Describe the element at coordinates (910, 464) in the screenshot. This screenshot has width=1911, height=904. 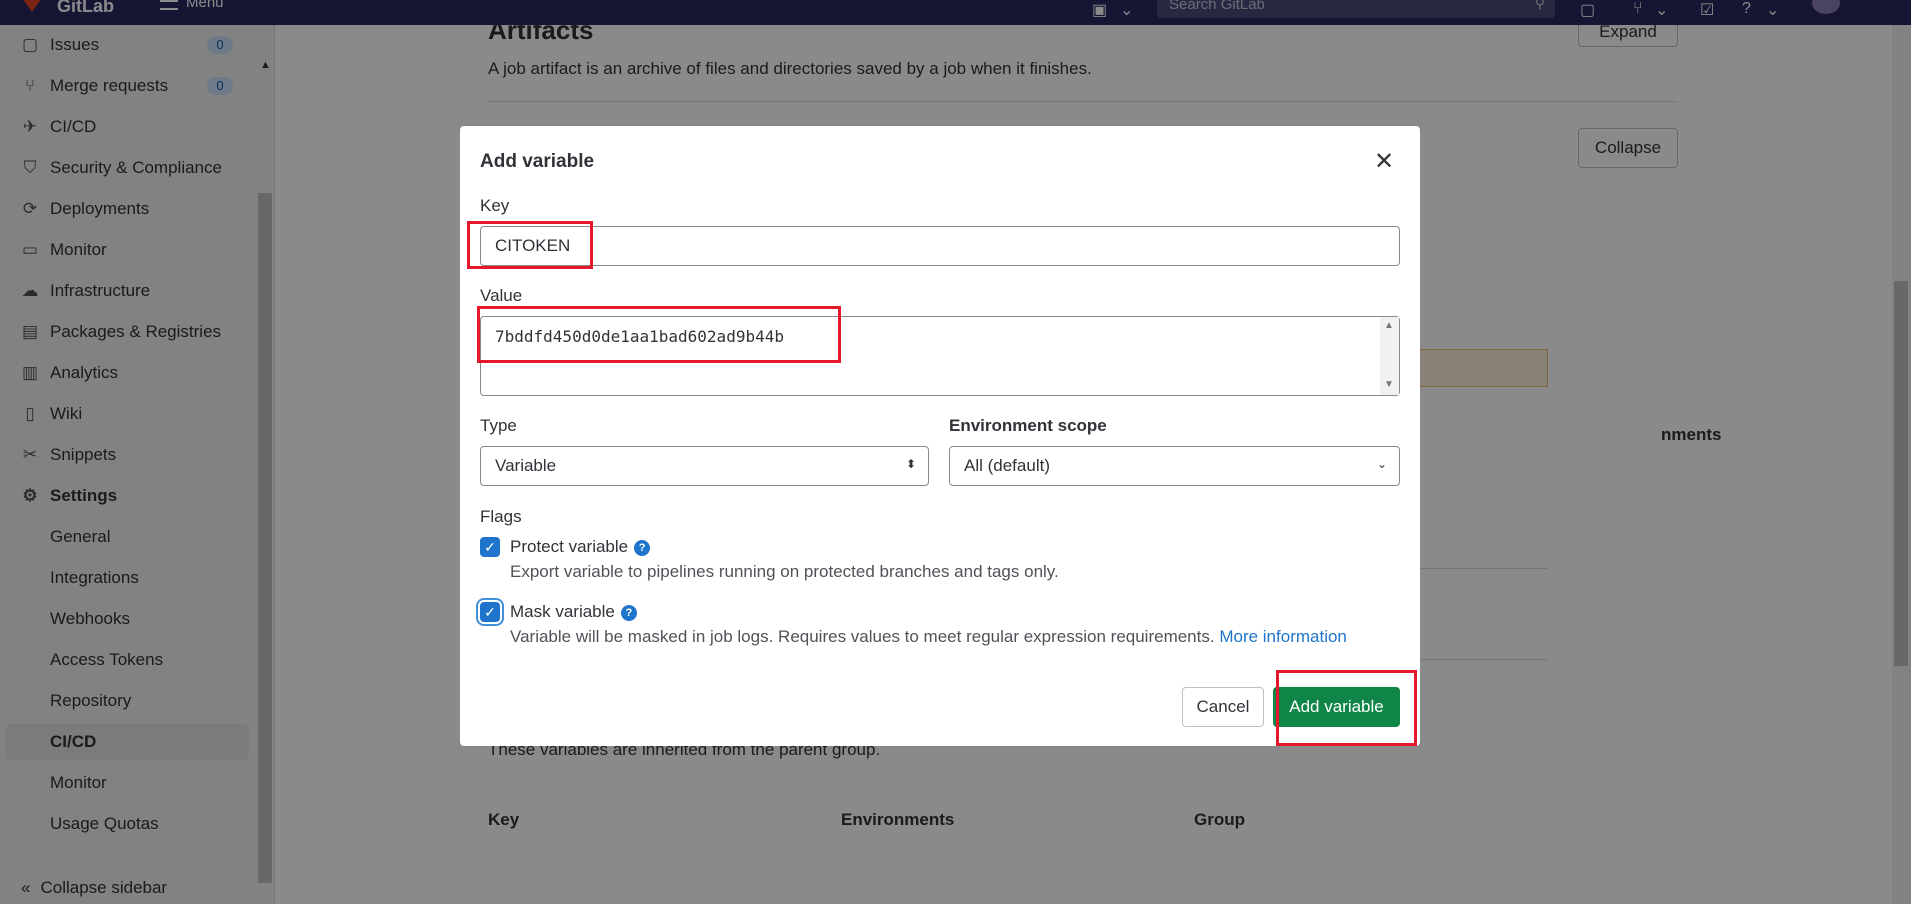
I see `sort-arrows-icon: ⬍` at that location.